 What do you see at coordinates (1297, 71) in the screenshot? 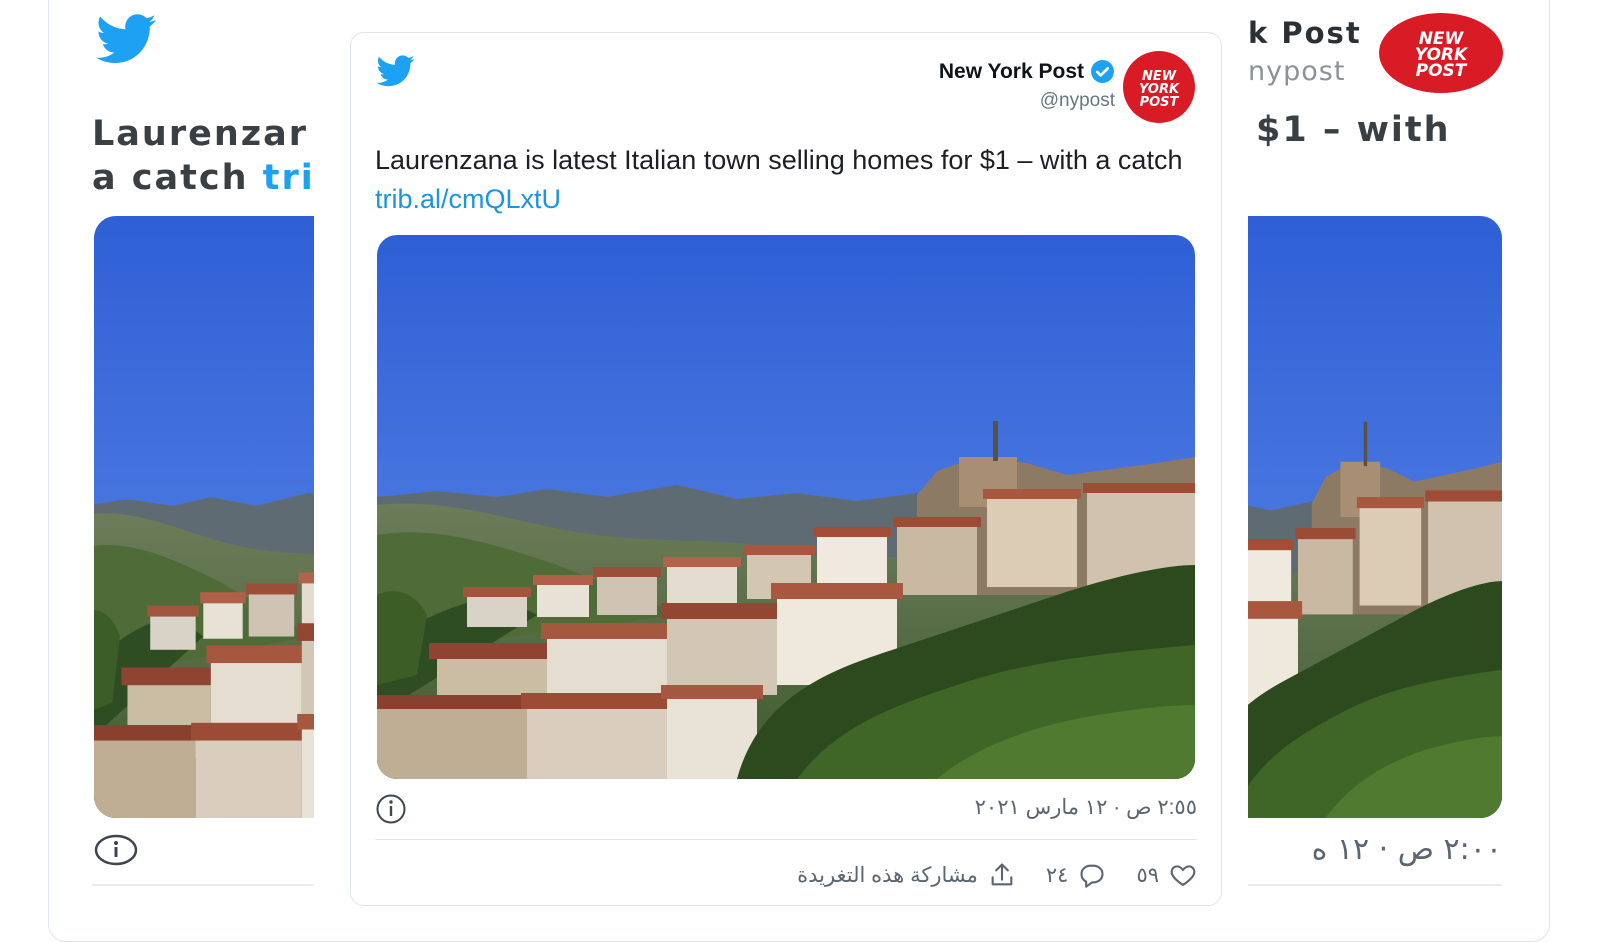
I see `background-author-handle: nypost` at bounding box center [1297, 71].